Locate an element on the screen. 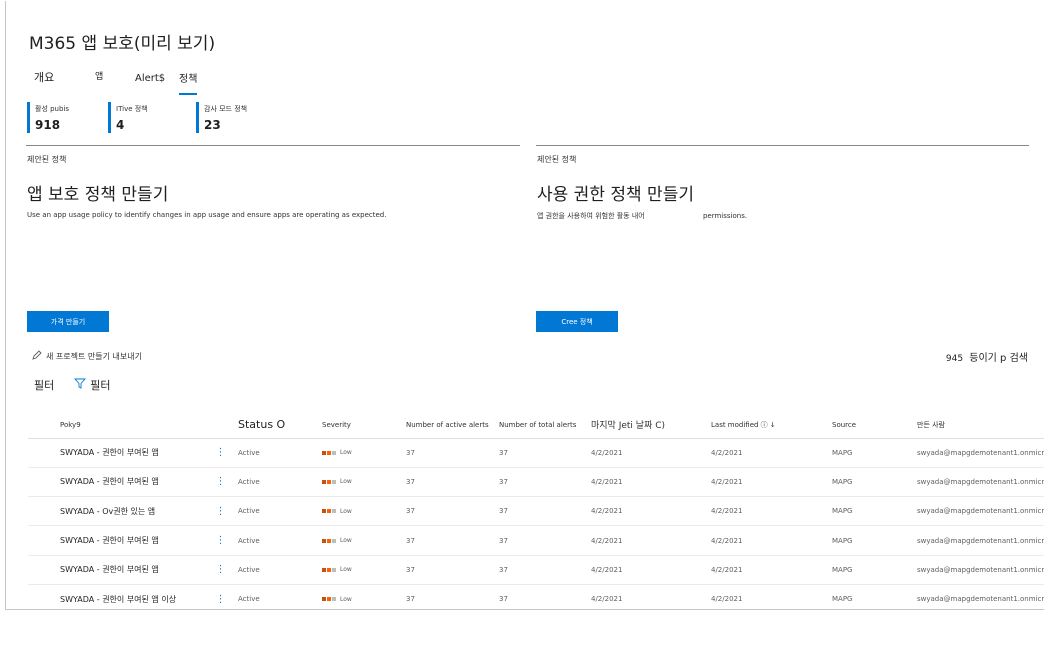  column-header-created-by: 만든 사람 is located at coordinates (980, 425).